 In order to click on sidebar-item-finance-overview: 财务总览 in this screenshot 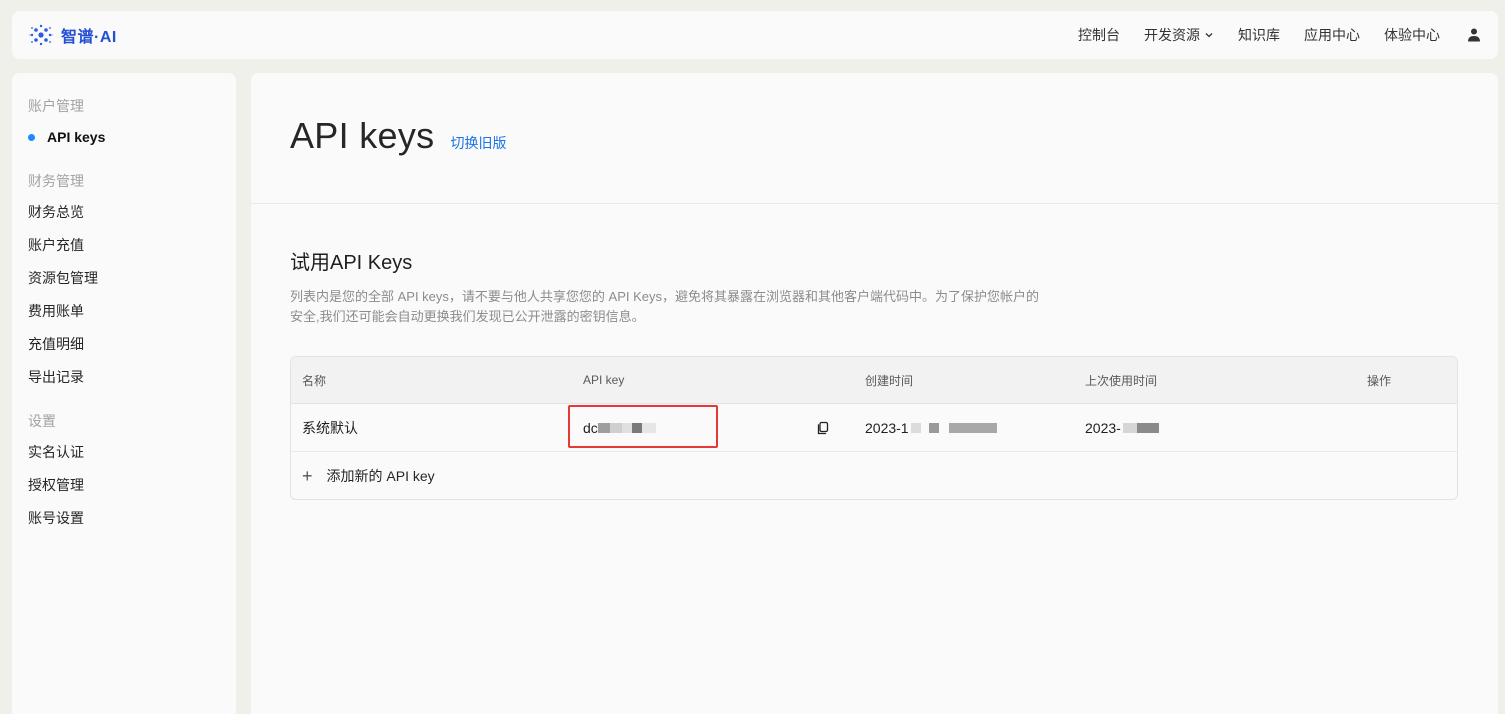, I will do `click(124, 212)`.